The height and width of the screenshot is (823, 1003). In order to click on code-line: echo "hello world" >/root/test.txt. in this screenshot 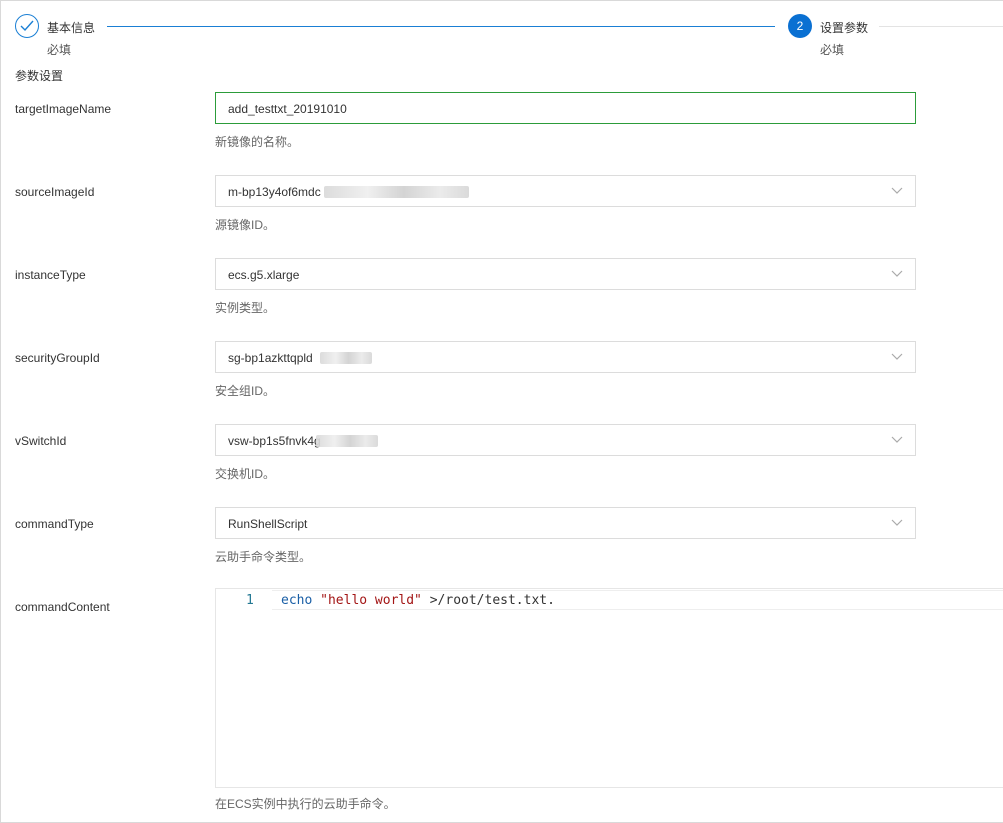, I will do `click(418, 600)`.